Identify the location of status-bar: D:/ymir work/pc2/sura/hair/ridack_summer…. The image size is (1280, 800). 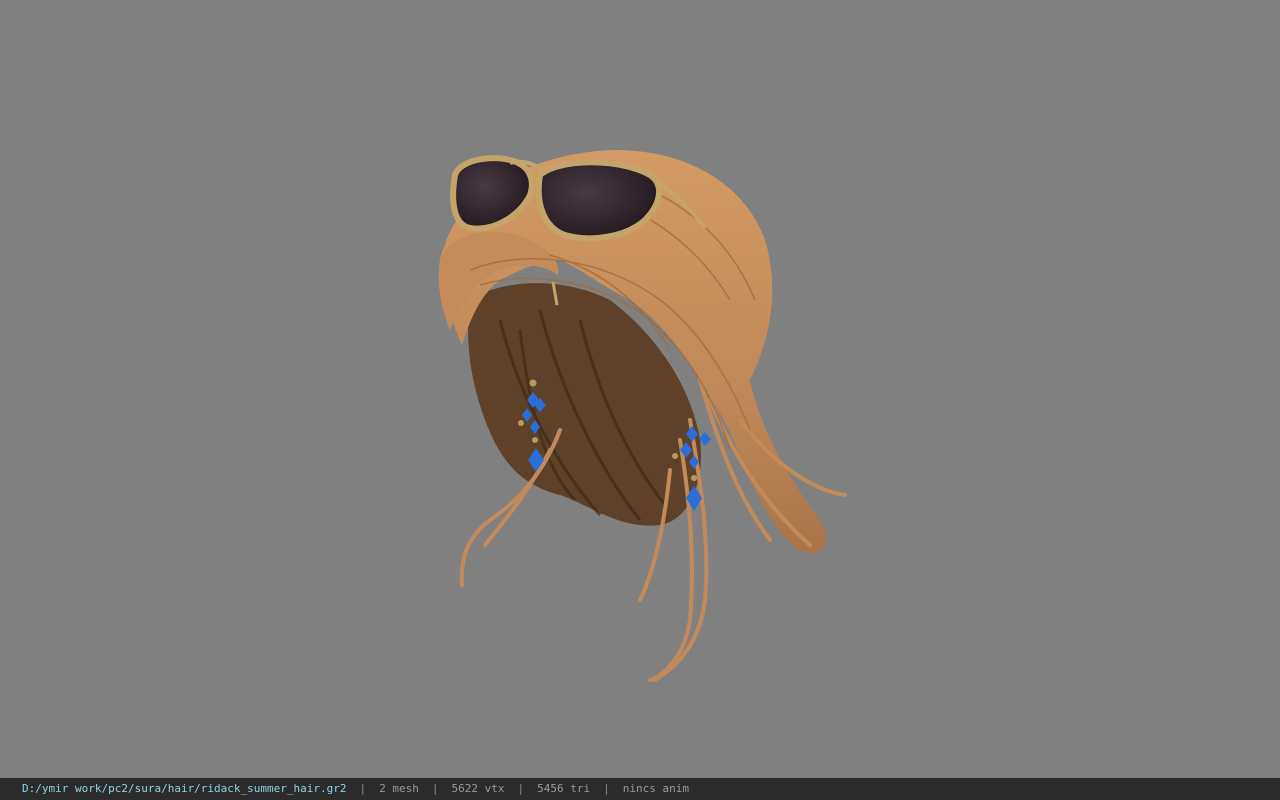
(640, 789).